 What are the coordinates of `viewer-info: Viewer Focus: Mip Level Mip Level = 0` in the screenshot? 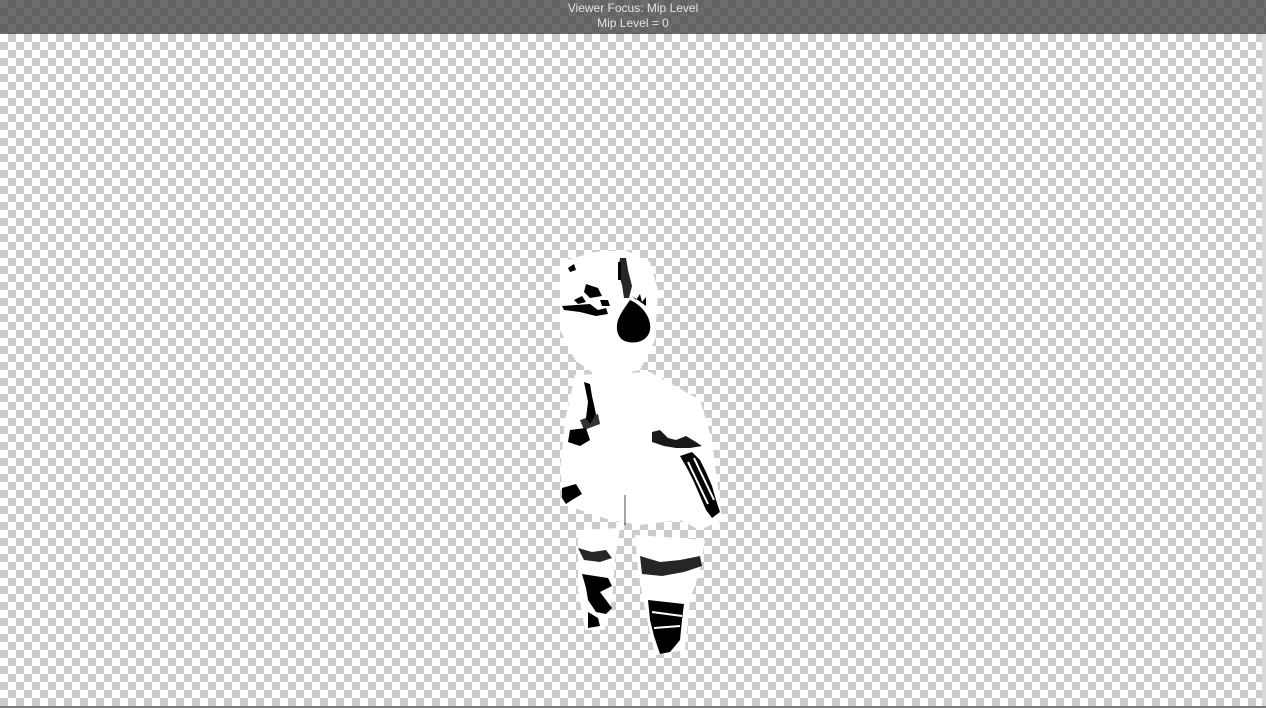 It's located at (633, 16).